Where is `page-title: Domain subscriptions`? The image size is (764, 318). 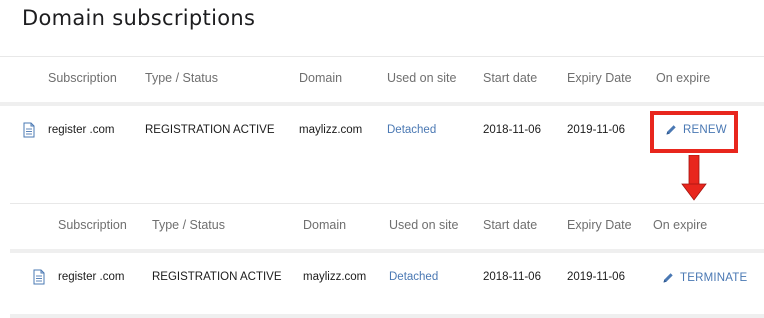
page-title: Domain subscriptions is located at coordinates (139, 18).